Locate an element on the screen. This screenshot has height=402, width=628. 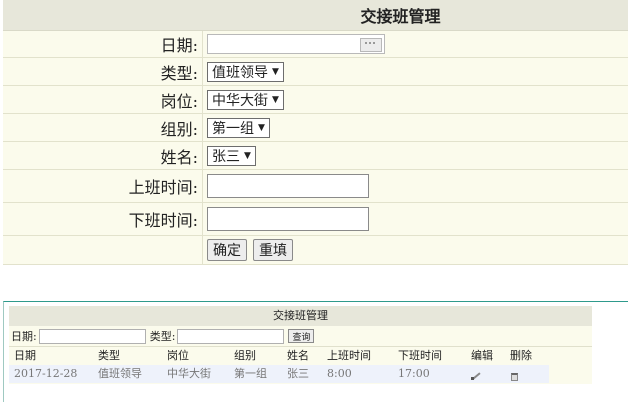
post-row: 岗位: 中华大街 ▼ is located at coordinates (315, 100).